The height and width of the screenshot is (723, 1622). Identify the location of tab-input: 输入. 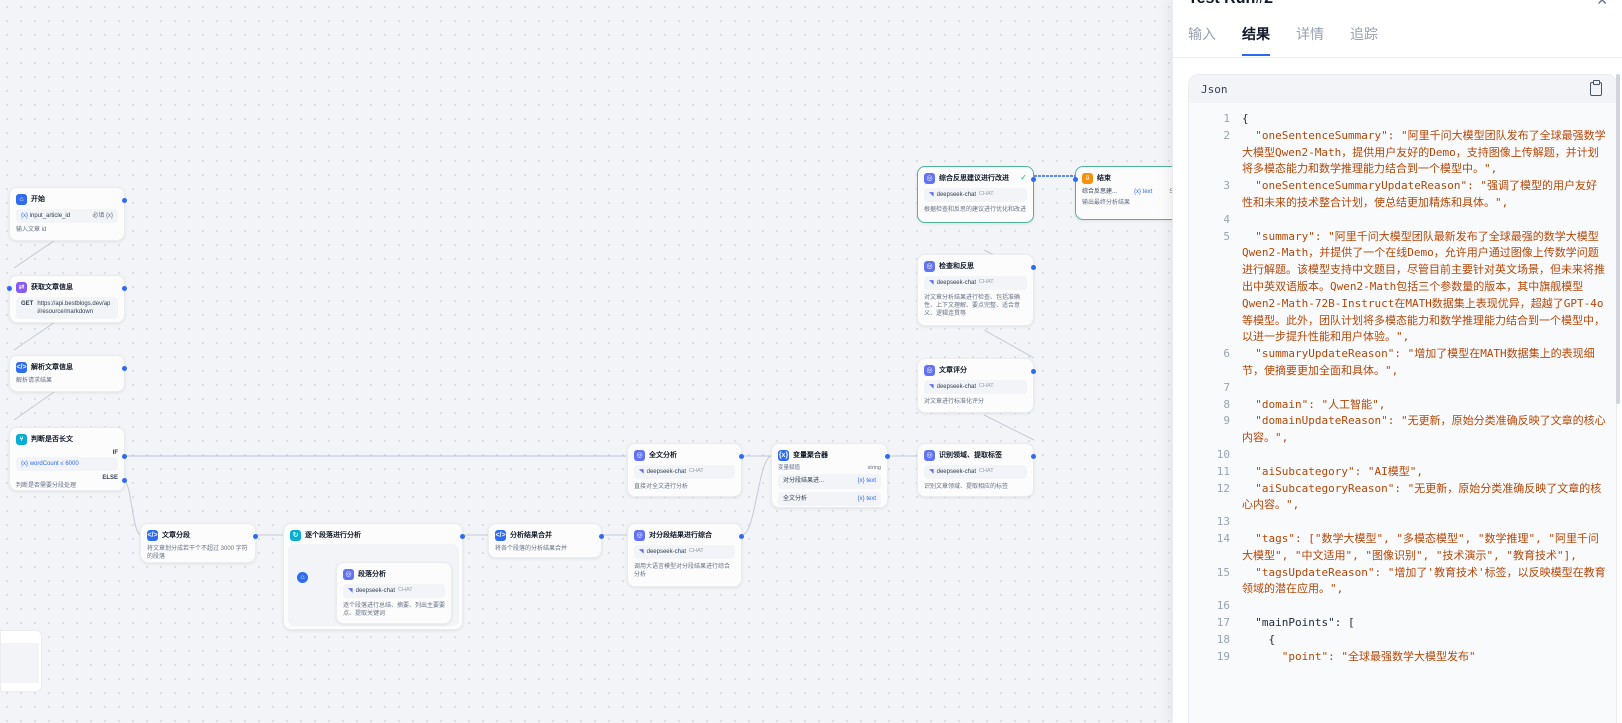
(1202, 40).